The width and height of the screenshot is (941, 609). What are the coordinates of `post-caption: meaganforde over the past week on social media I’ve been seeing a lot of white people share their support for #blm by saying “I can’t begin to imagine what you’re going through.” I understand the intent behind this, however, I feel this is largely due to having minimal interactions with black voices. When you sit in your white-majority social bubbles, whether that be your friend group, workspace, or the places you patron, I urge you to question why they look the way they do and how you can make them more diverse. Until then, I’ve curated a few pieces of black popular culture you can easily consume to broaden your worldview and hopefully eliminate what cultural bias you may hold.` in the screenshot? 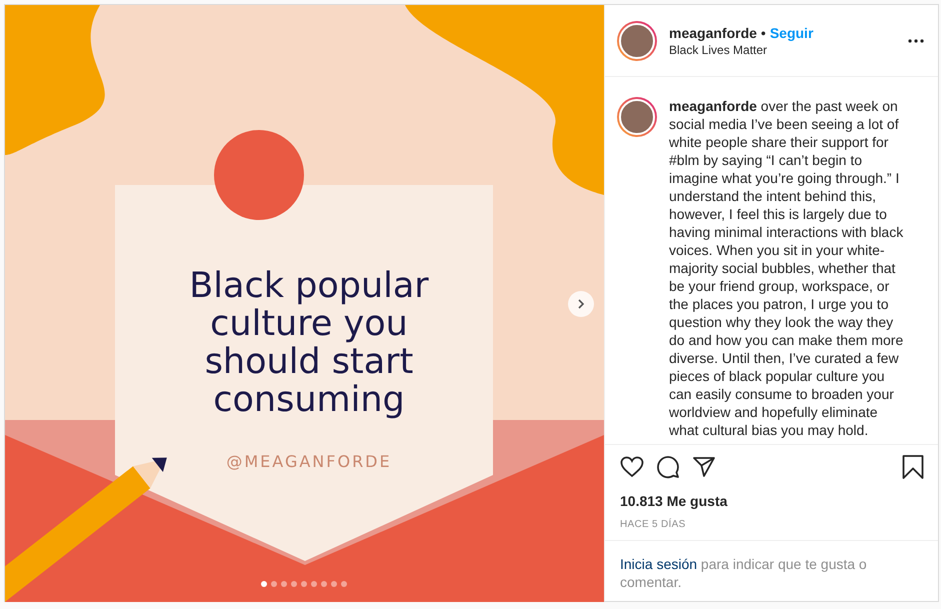 It's located at (786, 268).